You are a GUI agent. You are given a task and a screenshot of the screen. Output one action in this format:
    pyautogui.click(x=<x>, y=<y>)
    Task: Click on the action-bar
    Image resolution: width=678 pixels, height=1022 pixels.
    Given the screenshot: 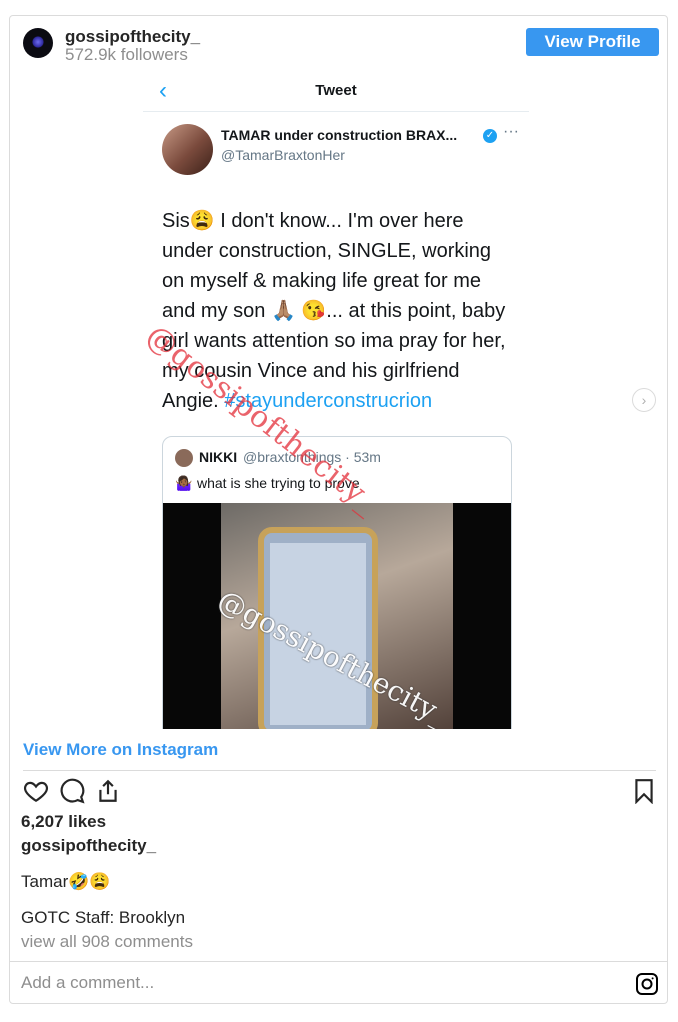 What is the action you would take?
    pyautogui.click(x=340, y=793)
    